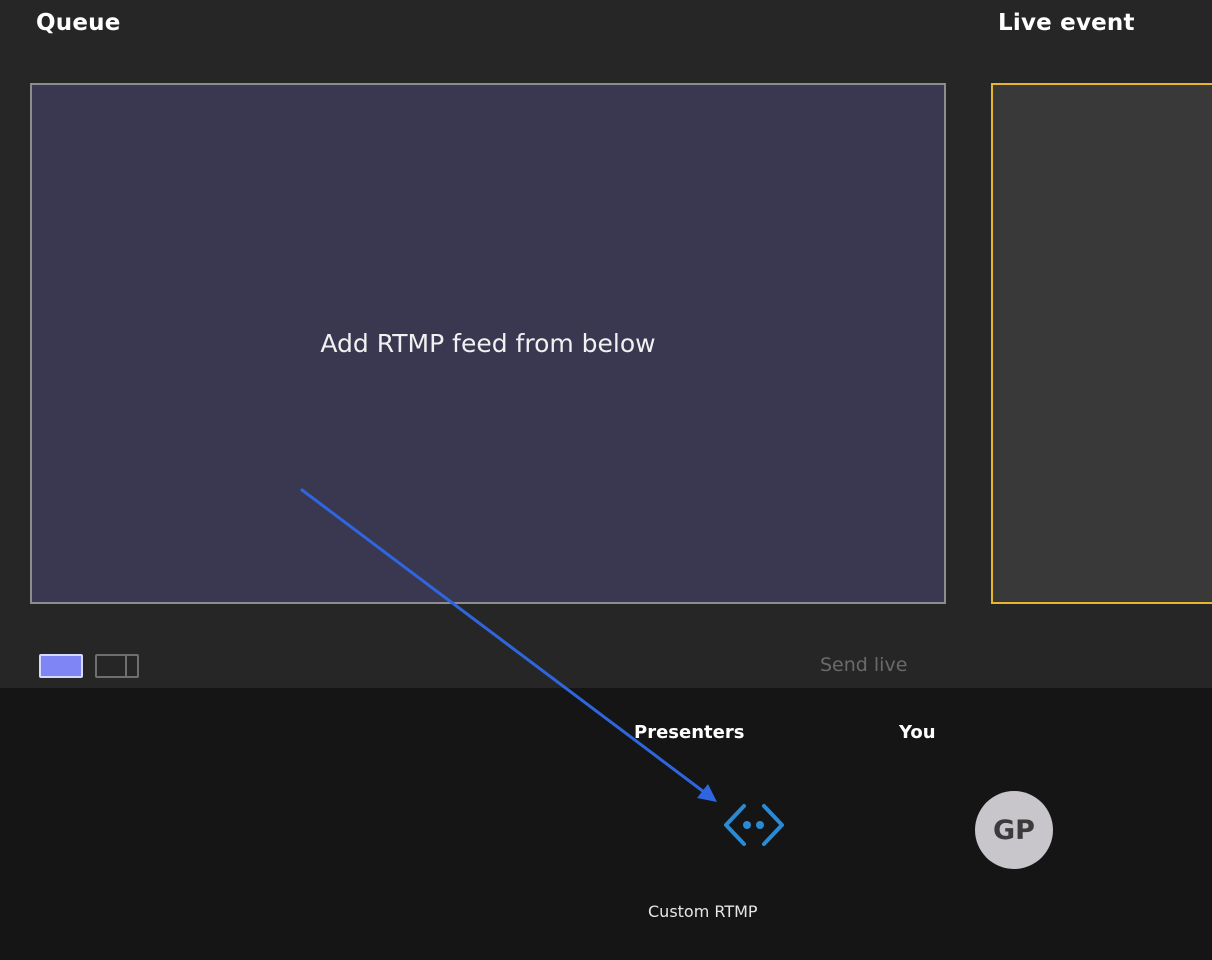  Describe the element at coordinates (1101, 343) in the screenshot. I see `live-event-panel` at that location.